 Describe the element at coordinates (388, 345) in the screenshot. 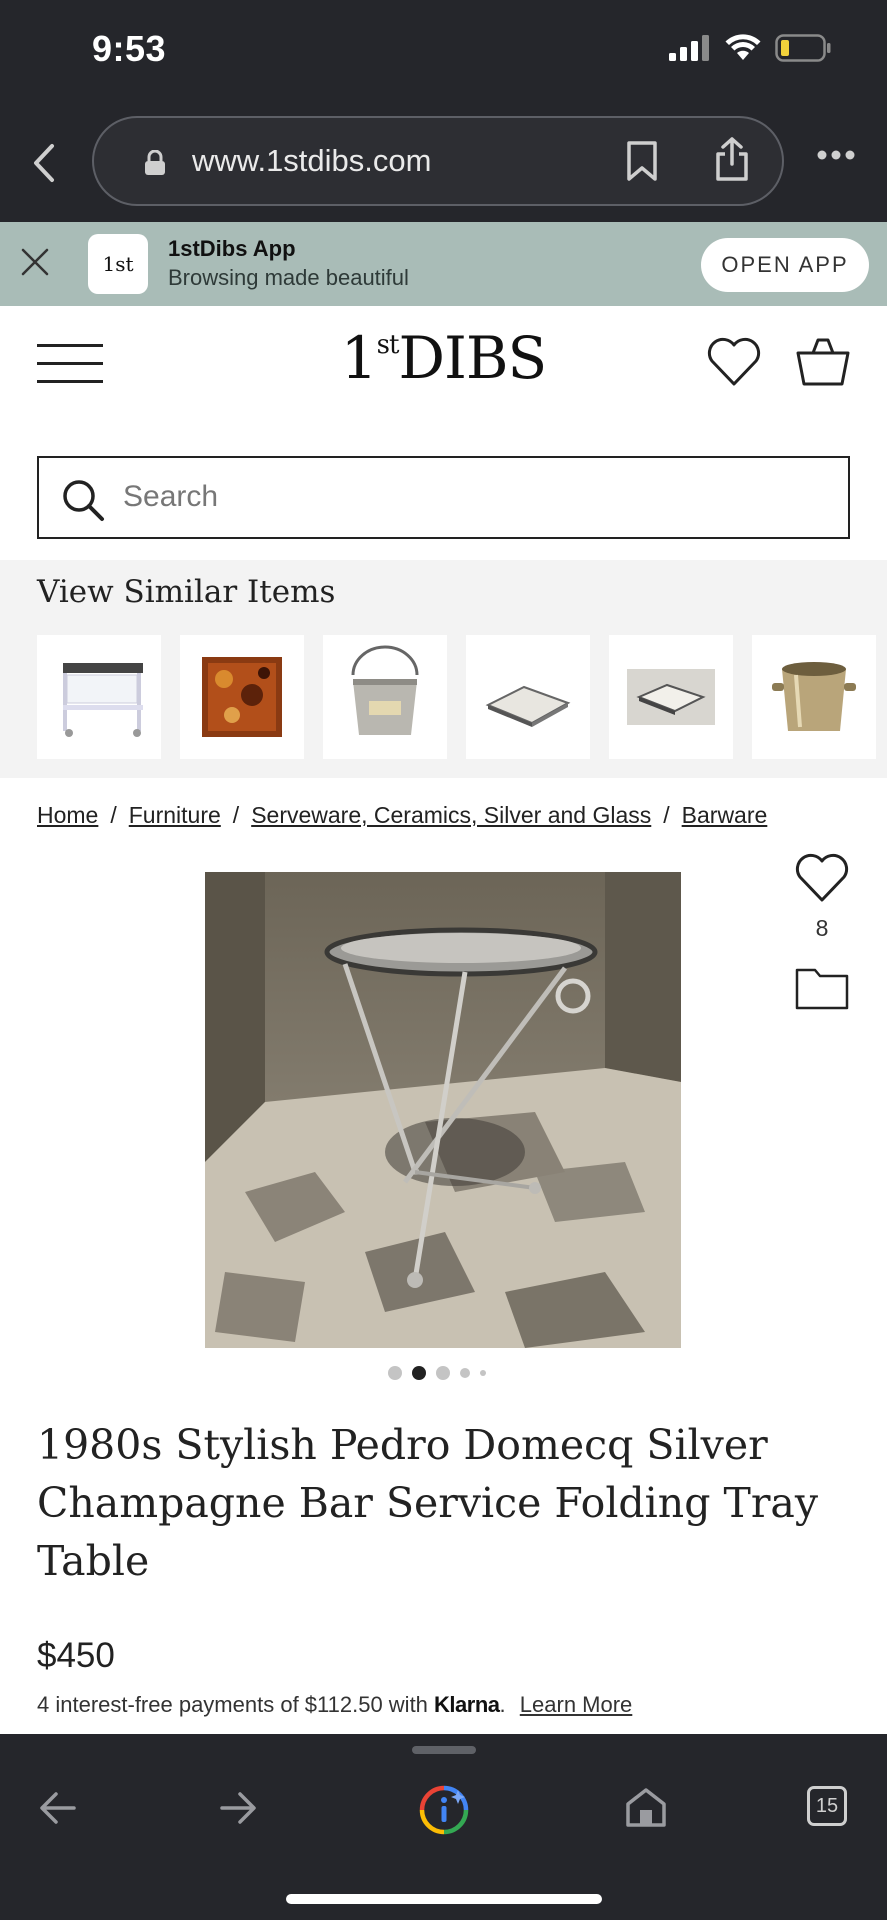

I see `logo-sup: st` at that location.